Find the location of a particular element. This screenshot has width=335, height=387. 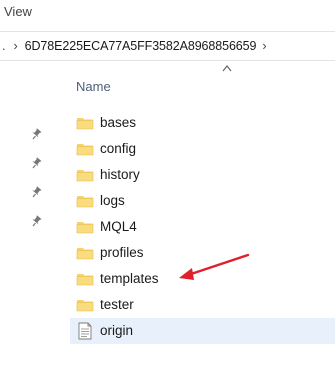

address-bar: . › 6D78E225ECA77A5FF3582A8968856659 › is located at coordinates (167, 46).